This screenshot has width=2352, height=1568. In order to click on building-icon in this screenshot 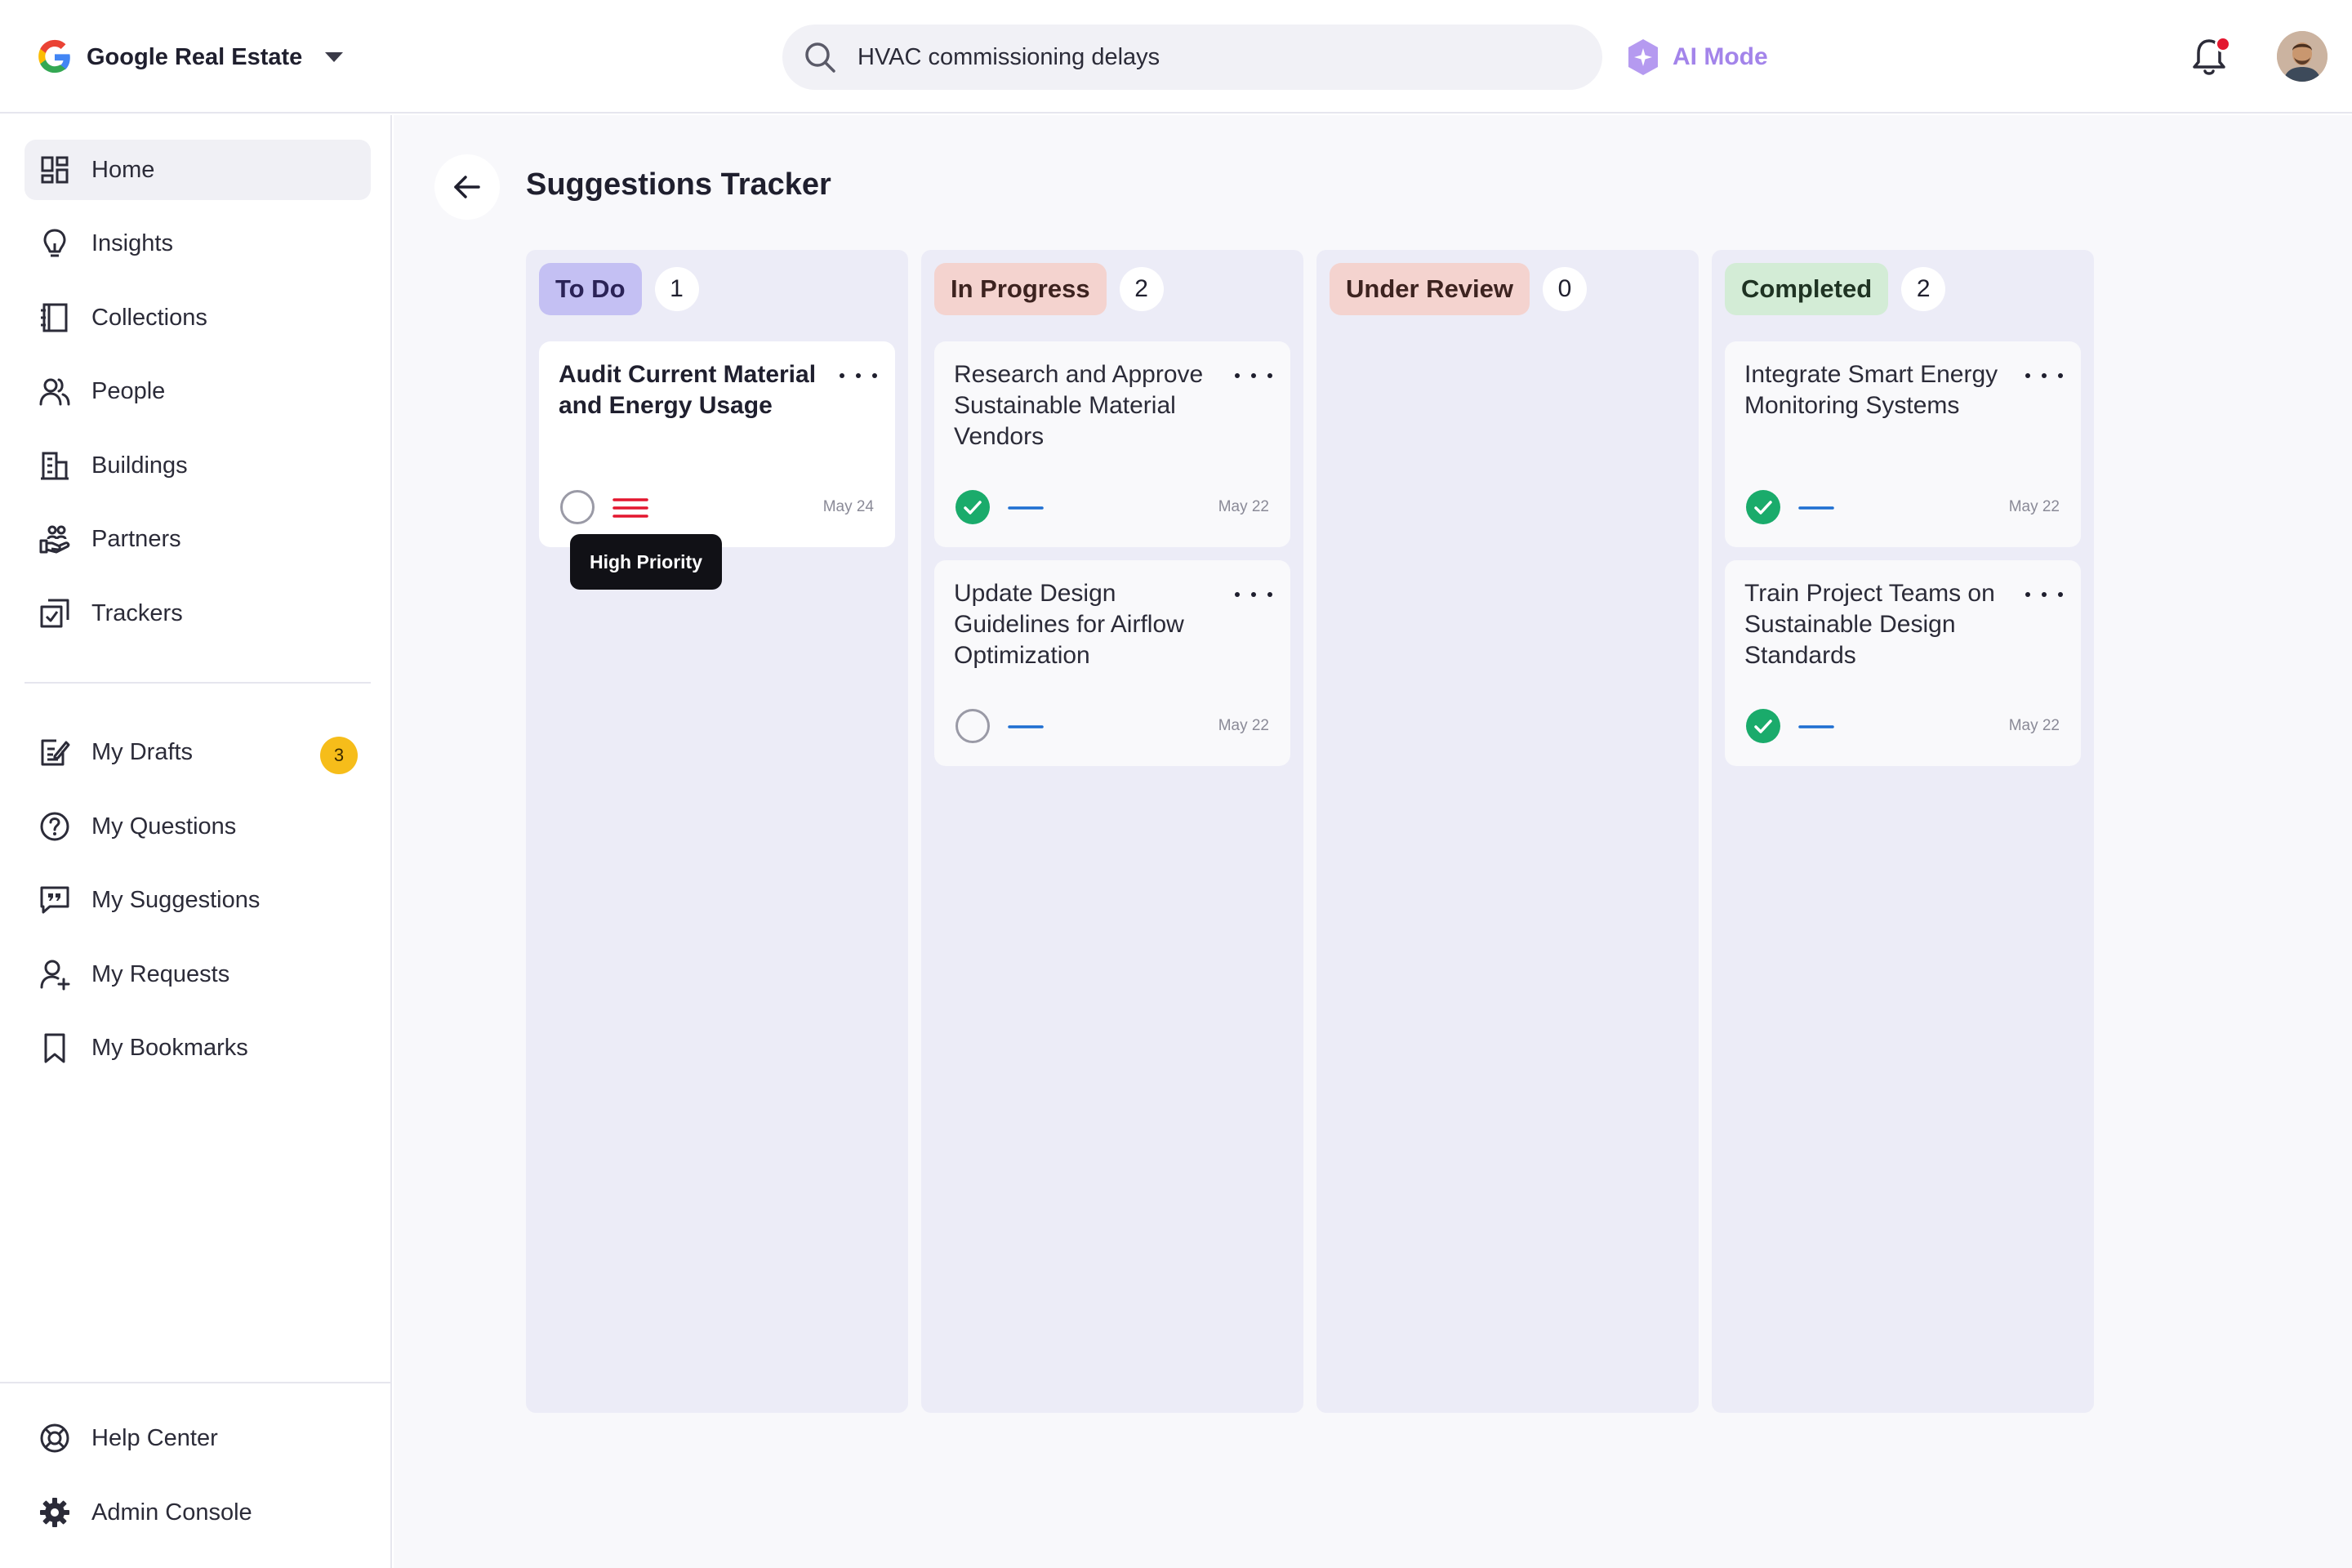, I will do `click(55, 466)`.